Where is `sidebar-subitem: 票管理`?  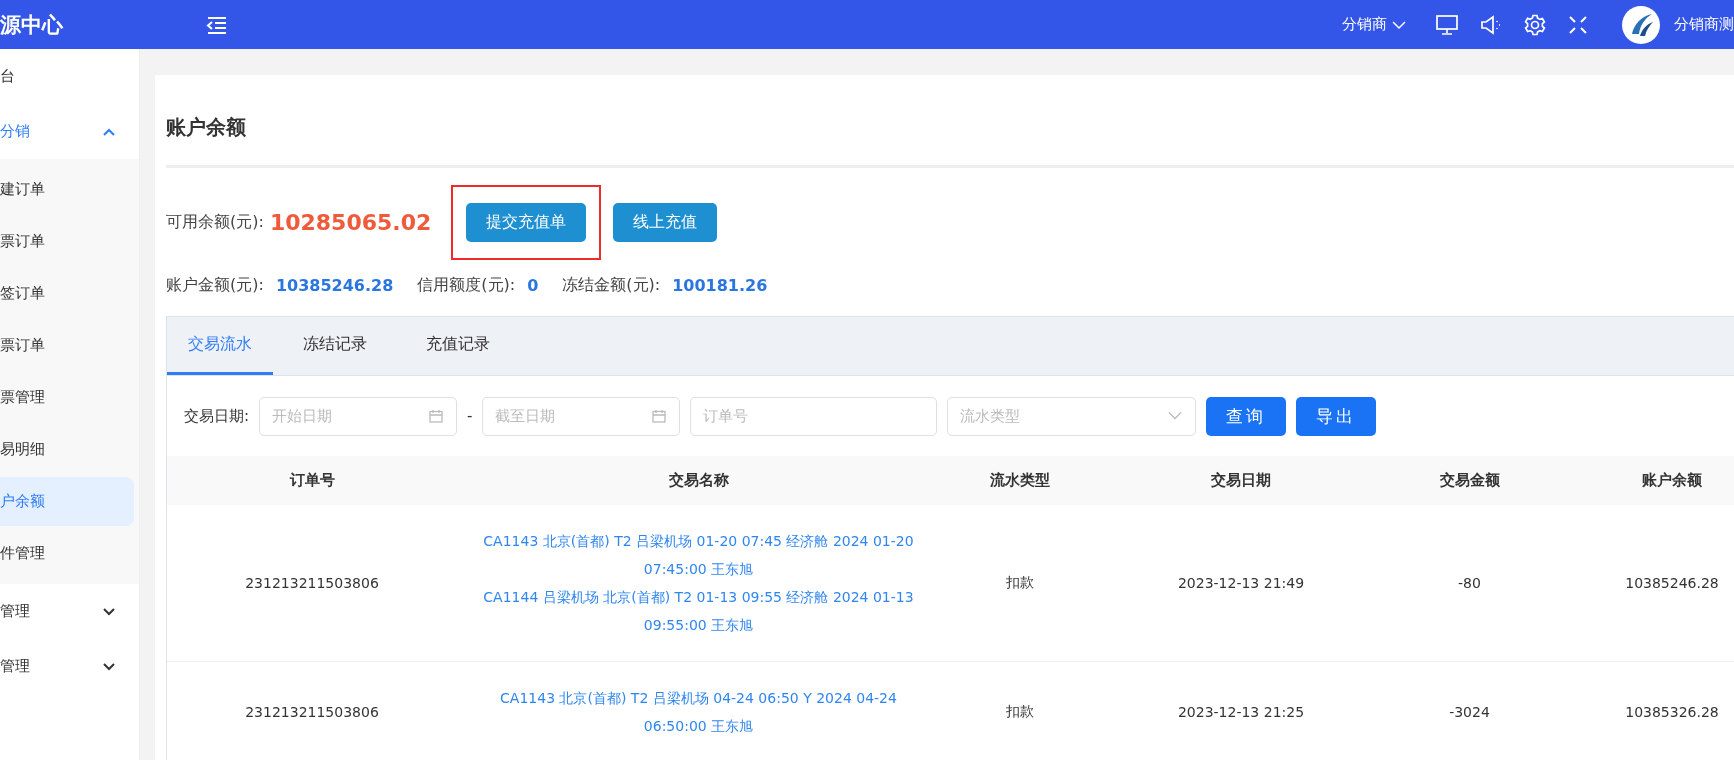 sidebar-subitem: 票管理 is located at coordinates (67, 397).